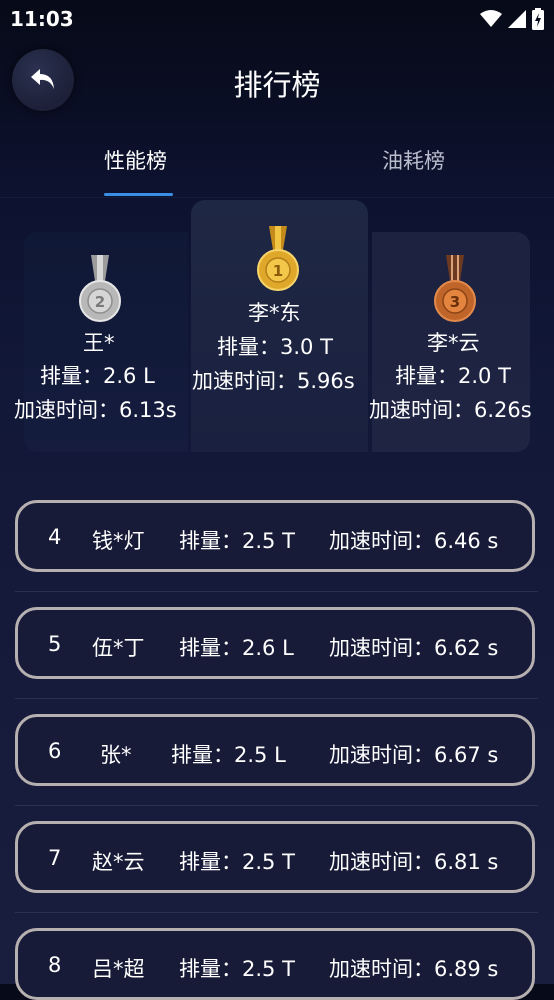  I want to click on driver-name: 钱*灯, so click(118, 541).